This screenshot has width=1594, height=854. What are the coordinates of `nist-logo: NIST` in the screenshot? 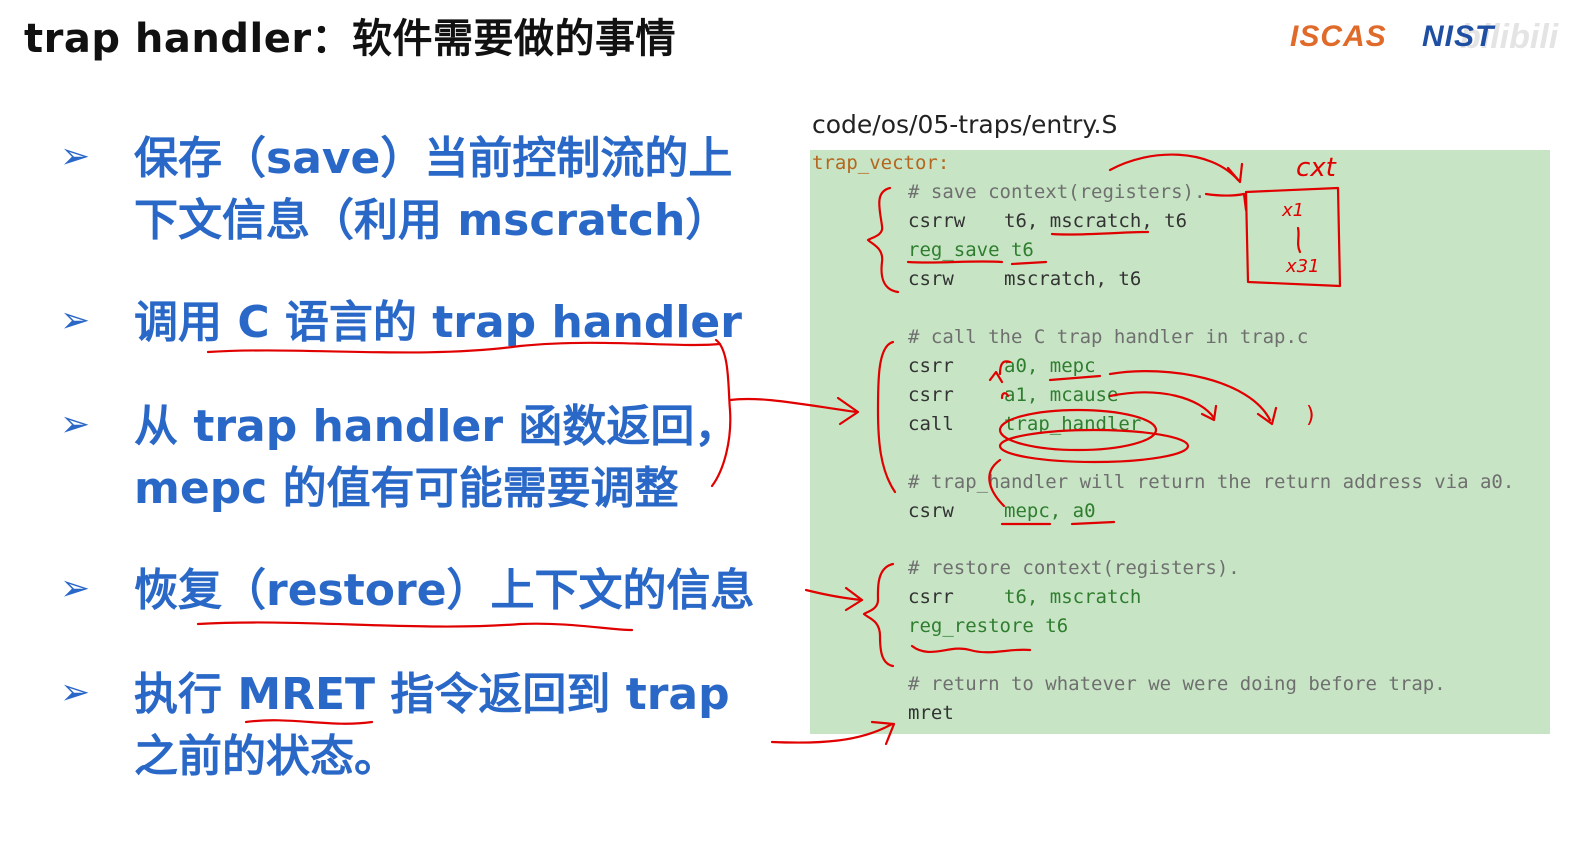 It's located at (1458, 36).